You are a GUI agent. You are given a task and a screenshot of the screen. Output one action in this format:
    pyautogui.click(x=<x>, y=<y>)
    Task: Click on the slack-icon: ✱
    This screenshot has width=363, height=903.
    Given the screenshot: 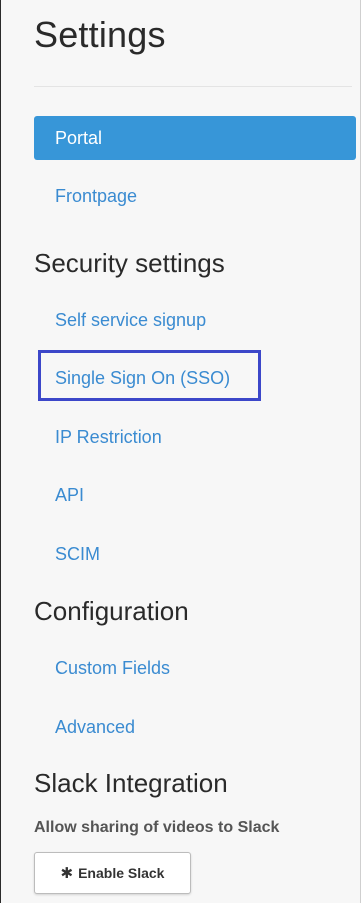 What is the action you would take?
    pyautogui.click(x=67, y=873)
    